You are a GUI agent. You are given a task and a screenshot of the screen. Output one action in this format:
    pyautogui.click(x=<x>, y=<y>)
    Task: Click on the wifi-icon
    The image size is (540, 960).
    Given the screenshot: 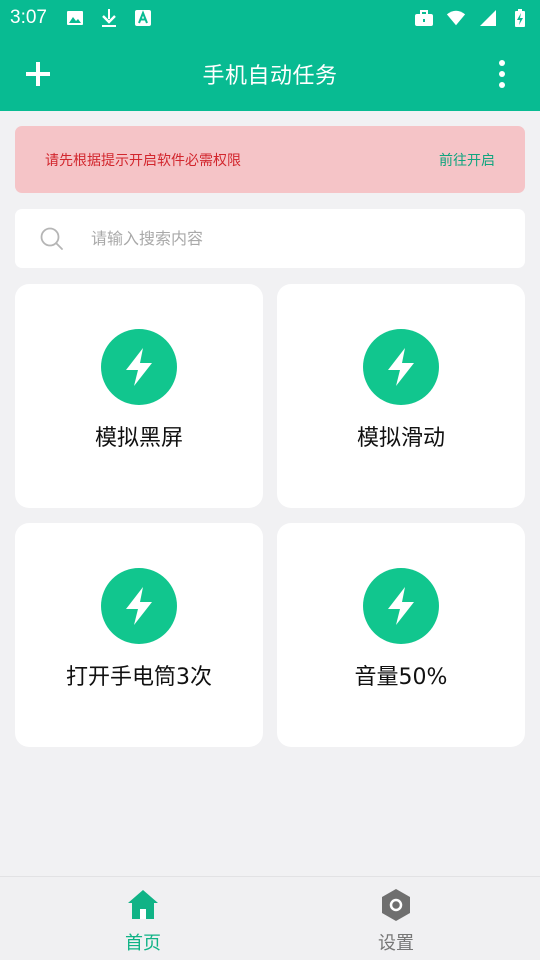 What is the action you would take?
    pyautogui.click(x=456, y=18)
    